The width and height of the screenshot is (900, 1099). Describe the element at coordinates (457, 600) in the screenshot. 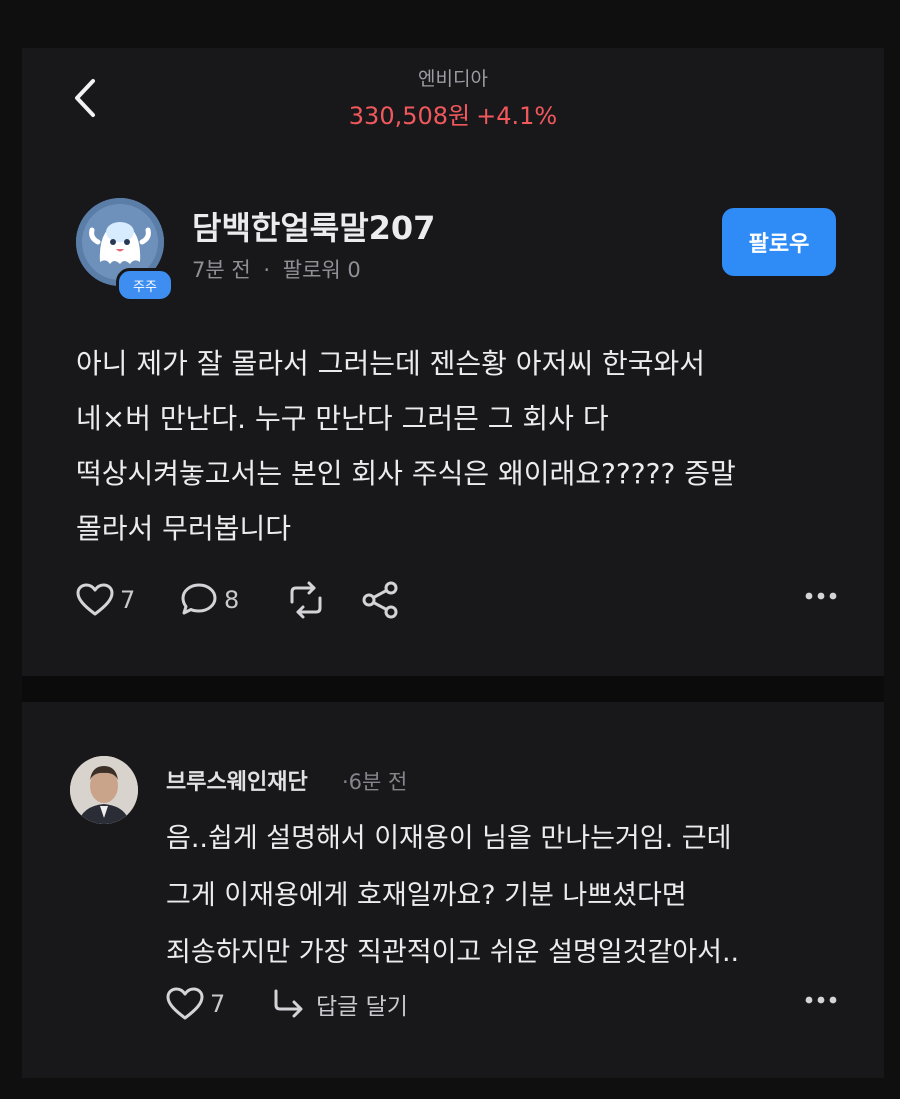

I see `post-actions: 7 8` at that location.